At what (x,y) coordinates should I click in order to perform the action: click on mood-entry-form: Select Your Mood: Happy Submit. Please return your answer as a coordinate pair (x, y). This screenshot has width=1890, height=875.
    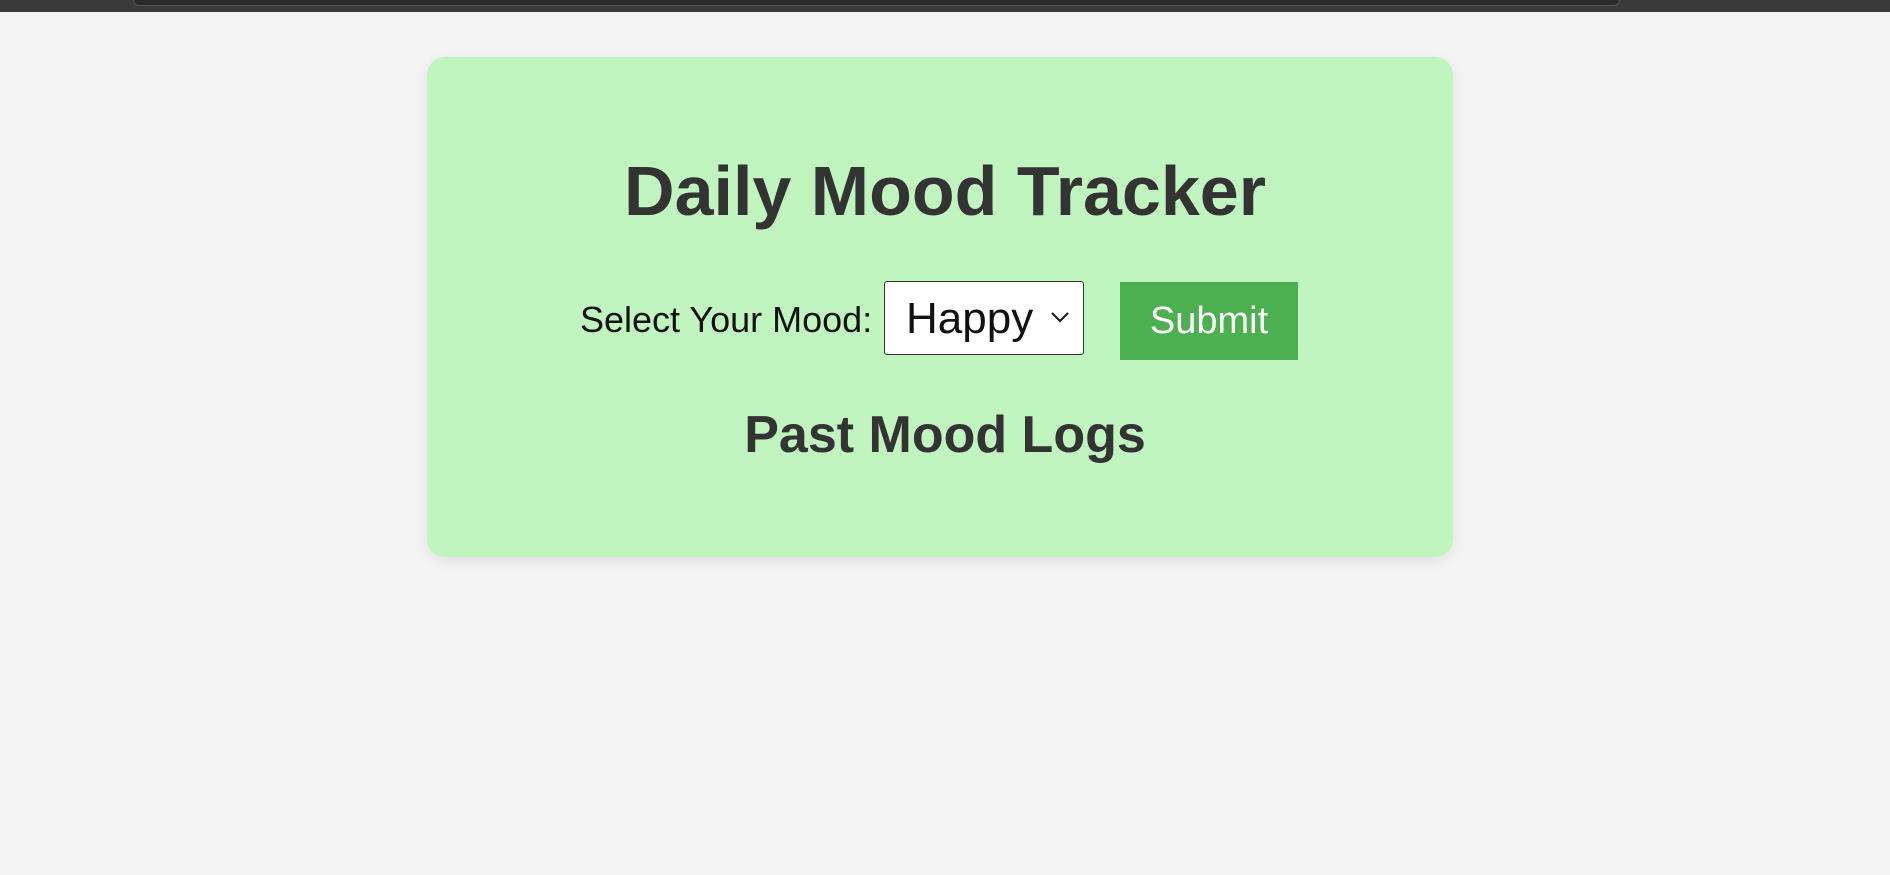
    Looking at the image, I should click on (945, 320).